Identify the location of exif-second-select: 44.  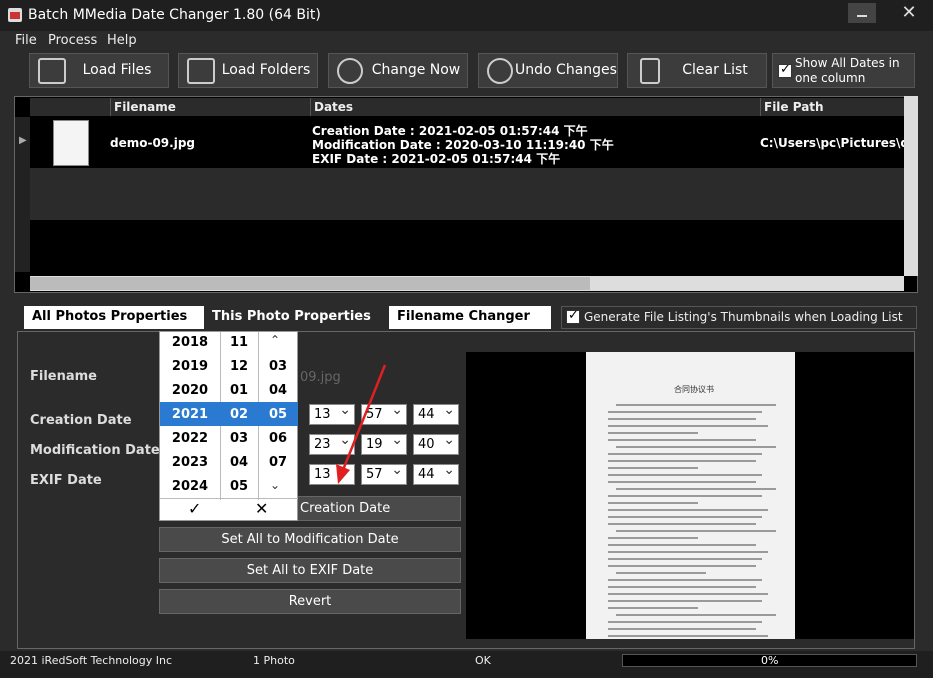
(436, 473).